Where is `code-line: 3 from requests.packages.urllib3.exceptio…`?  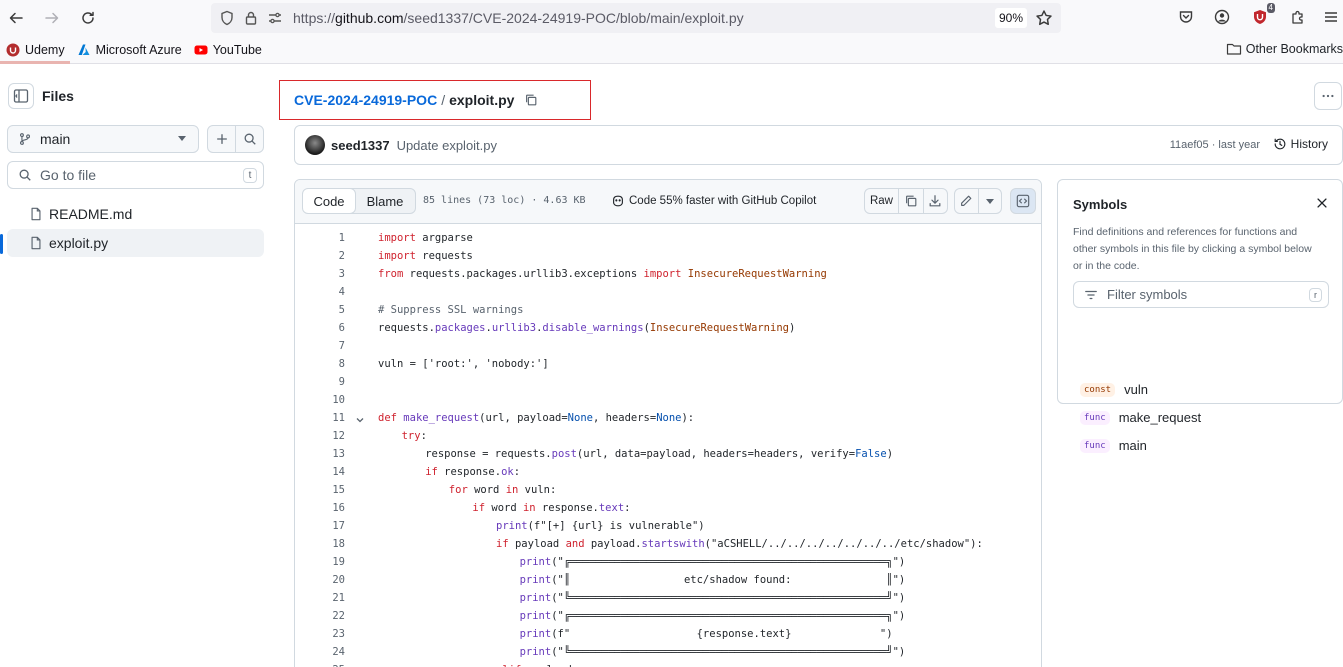 code-line: 3 from requests.packages.urllib3.exceptio… is located at coordinates (668, 274).